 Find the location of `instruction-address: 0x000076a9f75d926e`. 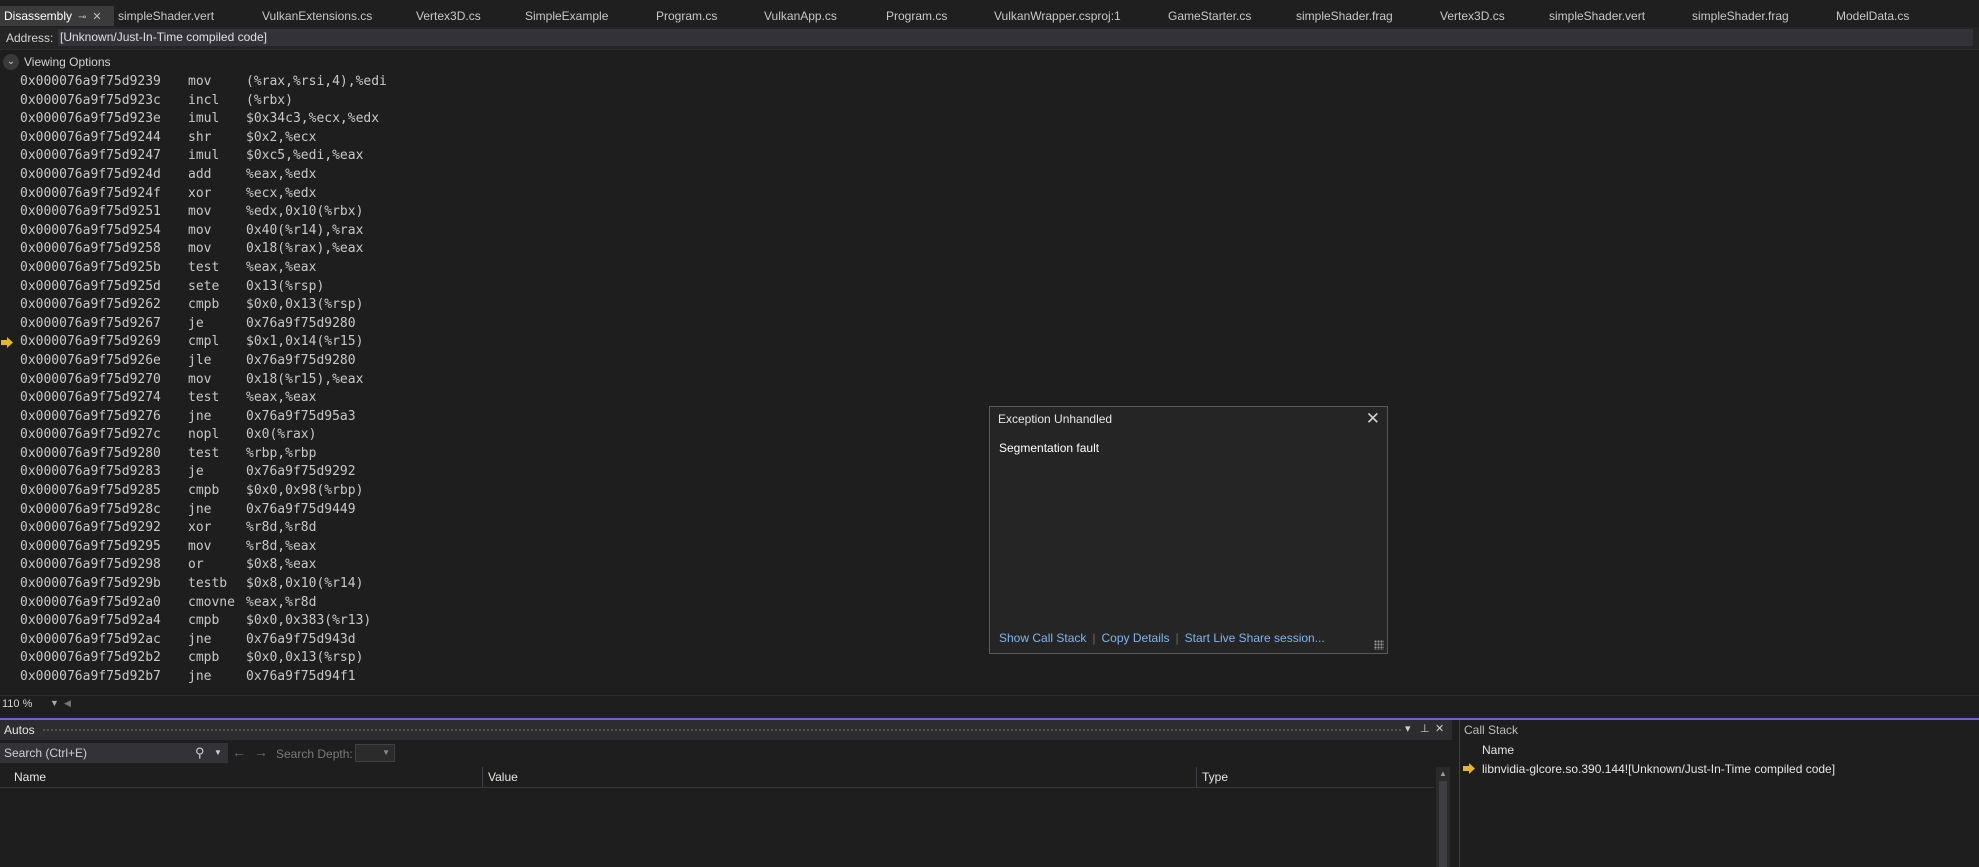

instruction-address: 0x000076a9f75d926e is located at coordinates (90, 360).